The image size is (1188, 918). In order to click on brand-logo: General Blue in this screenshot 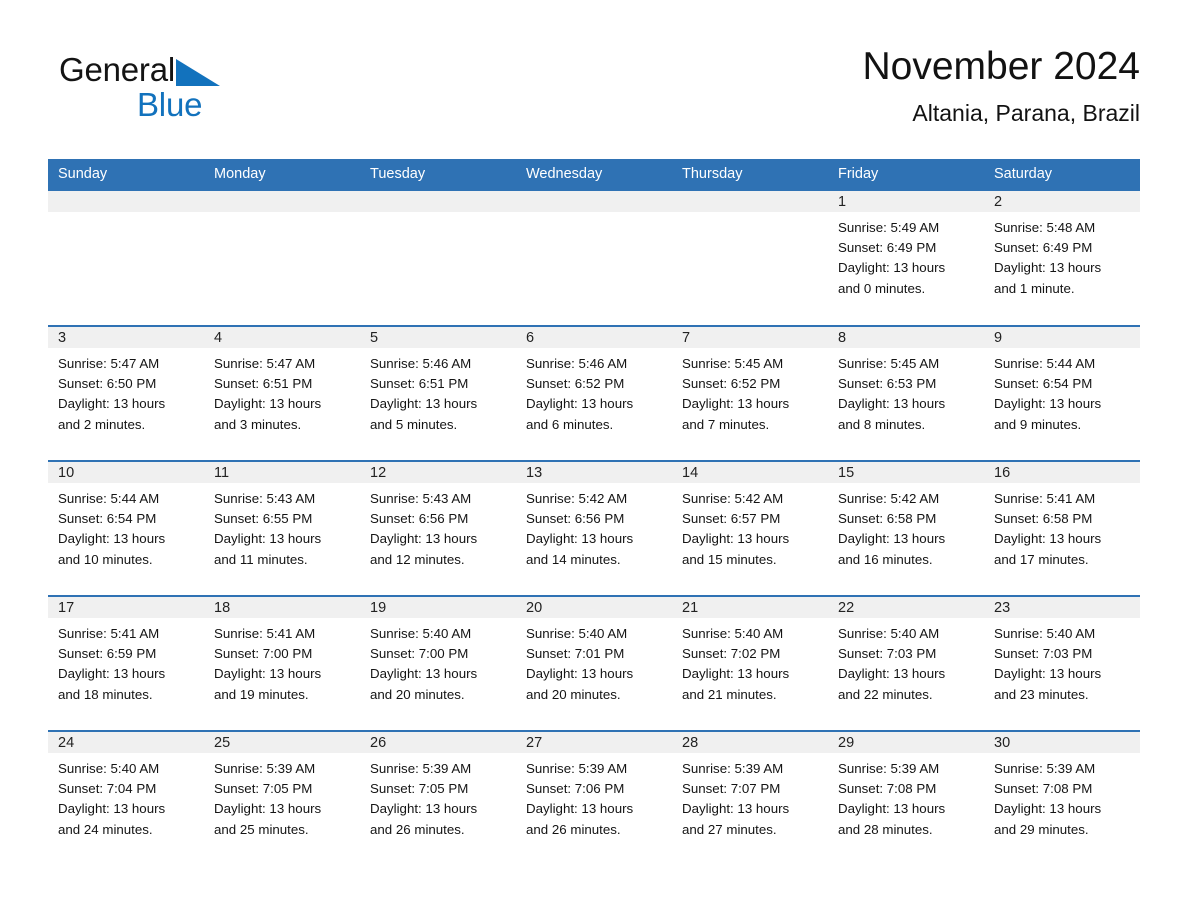, I will do `click(159, 90)`.